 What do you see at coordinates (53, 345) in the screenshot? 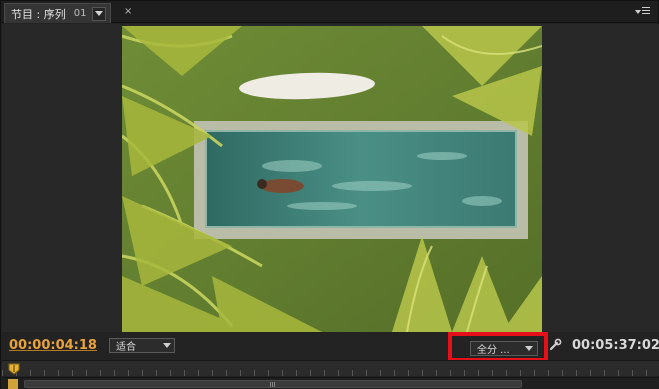
I see `current-timecode: 00:00:04:18` at bounding box center [53, 345].